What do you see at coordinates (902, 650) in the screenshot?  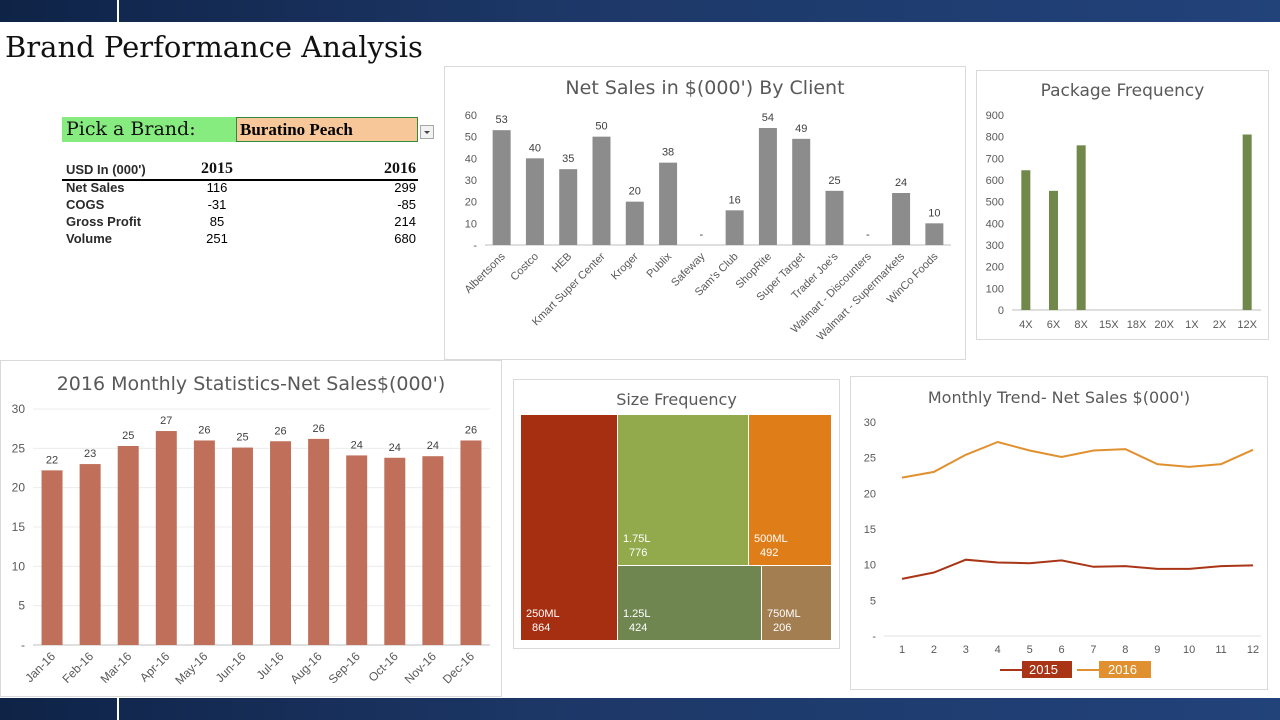 I see `x-tick-label: 1` at bounding box center [902, 650].